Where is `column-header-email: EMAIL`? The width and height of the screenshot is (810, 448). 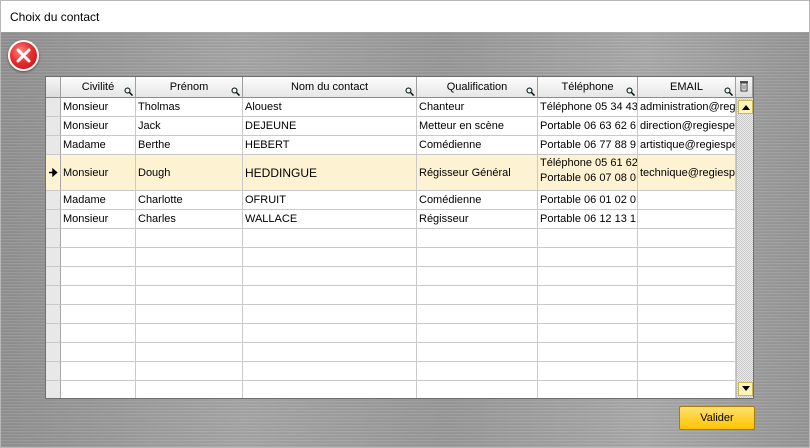
column-header-email: EMAIL is located at coordinates (687, 87).